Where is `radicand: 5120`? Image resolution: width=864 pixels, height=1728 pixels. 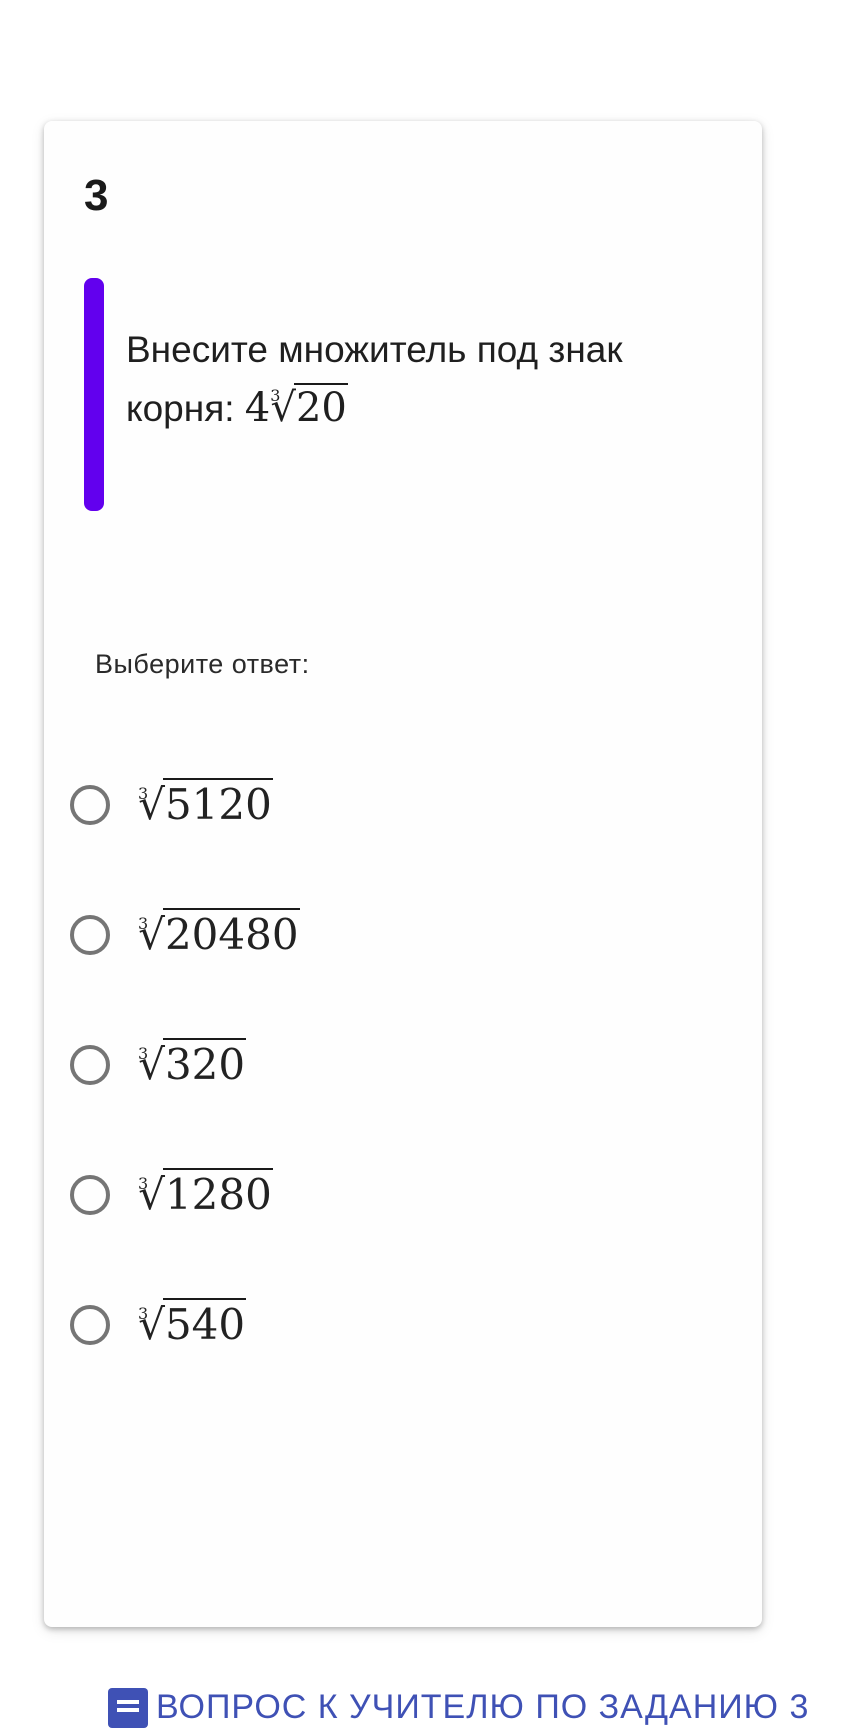 radicand: 5120 is located at coordinates (217, 803).